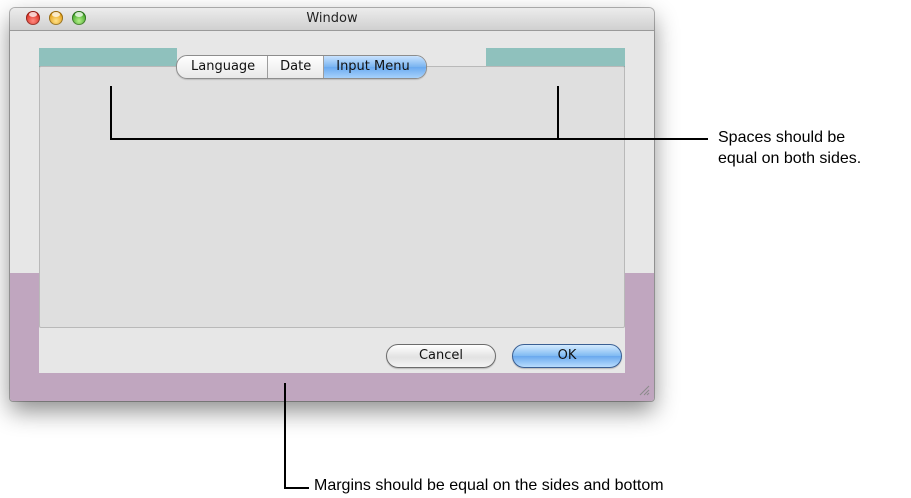 The image size is (911, 498). What do you see at coordinates (285, 436) in the screenshot?
I see `margin-callout-tick` at bounding box center [285, 436].